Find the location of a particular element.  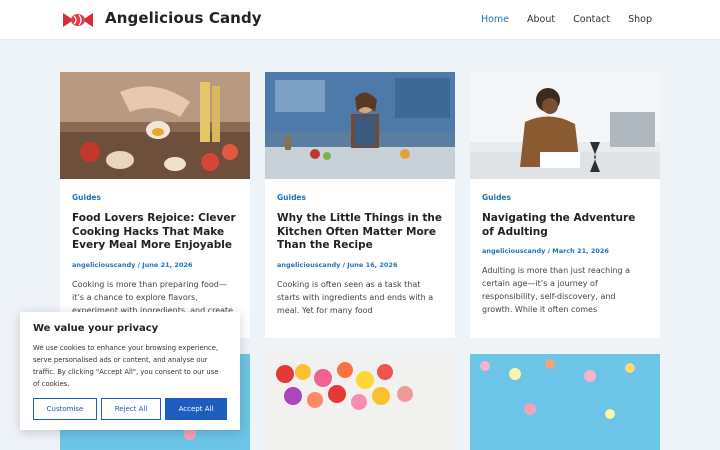

site-title: Angelicious Candy is located at coordinates (183, 18).